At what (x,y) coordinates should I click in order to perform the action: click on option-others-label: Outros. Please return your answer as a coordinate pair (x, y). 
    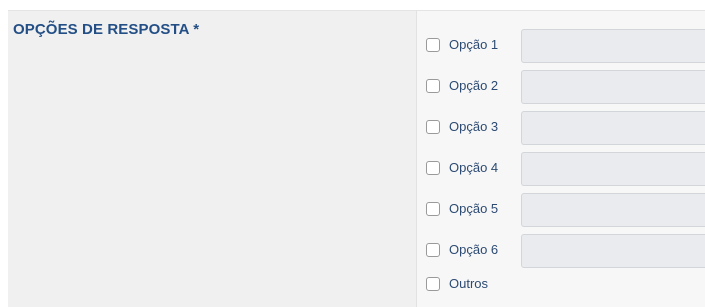
    Looking at the image, I should click on (469, 283).